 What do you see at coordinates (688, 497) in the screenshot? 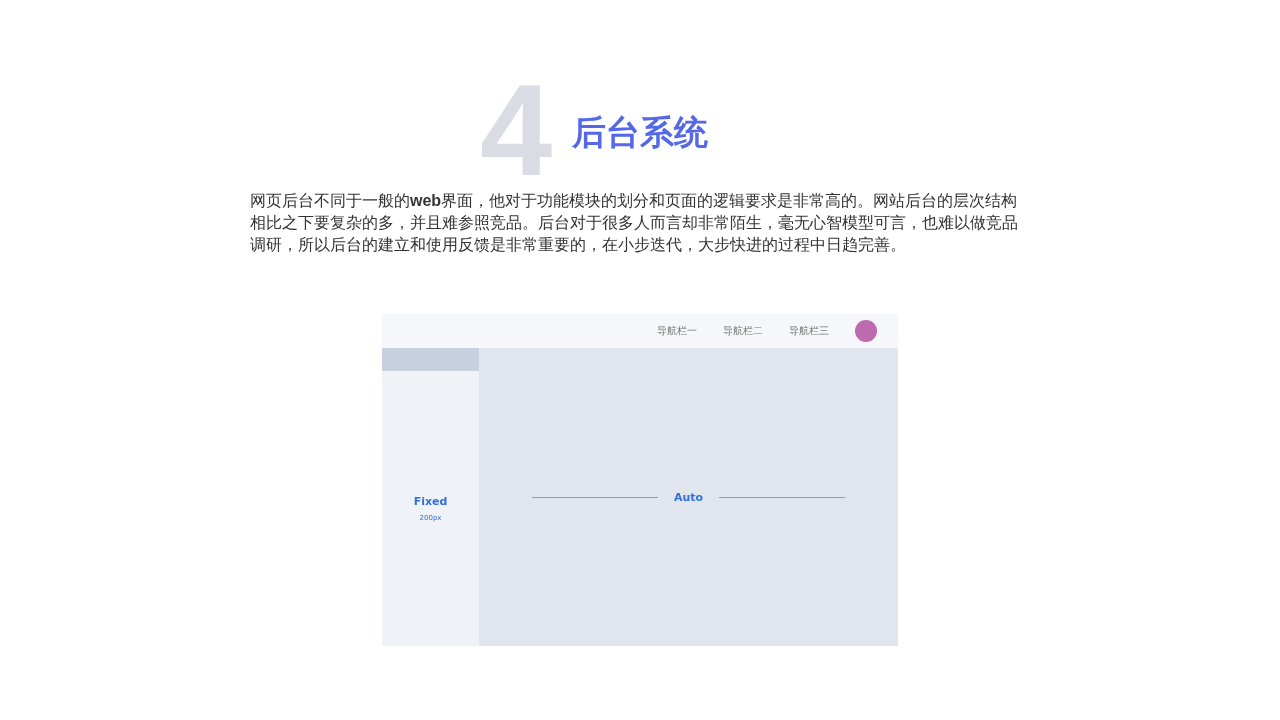
I see `content-label: Auto` at bounding box center [688, 497].